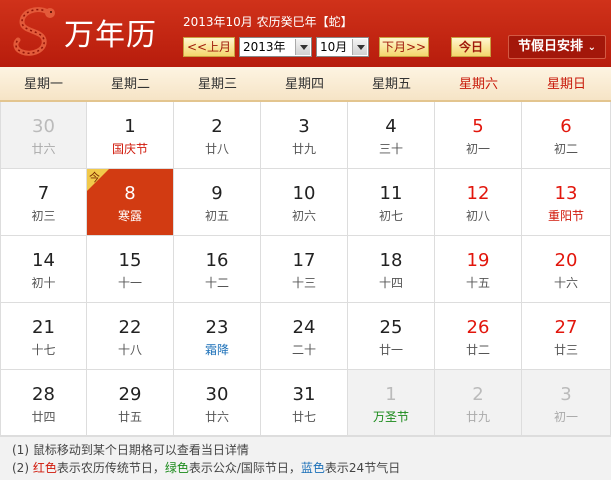  I want to click on next-month-button: 下月>>, so click(404, 47).